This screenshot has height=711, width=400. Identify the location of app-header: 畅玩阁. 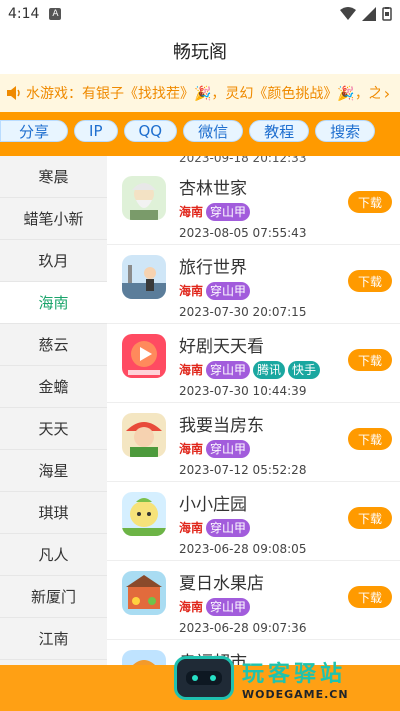
(200, 51).